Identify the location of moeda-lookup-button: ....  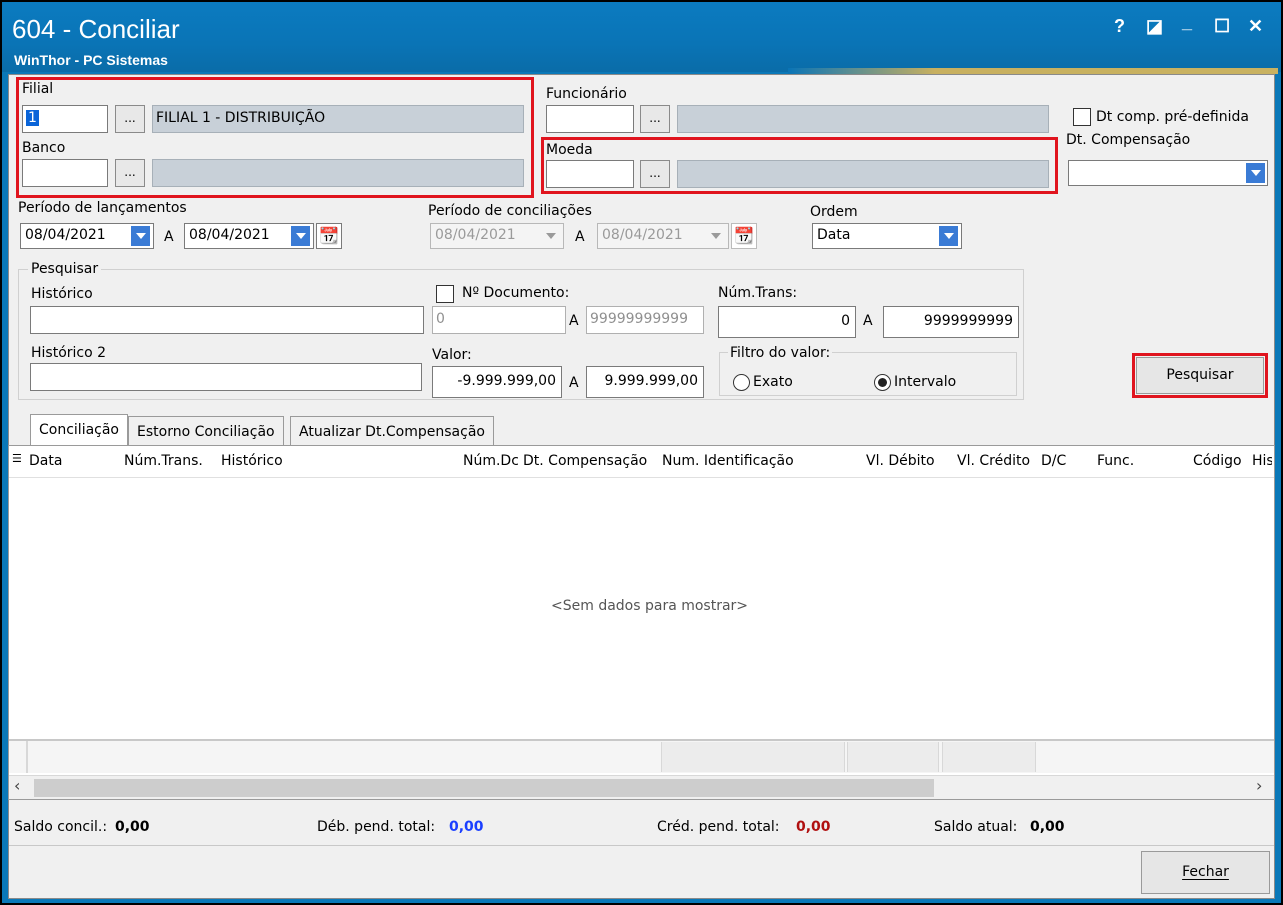
(655, 174).